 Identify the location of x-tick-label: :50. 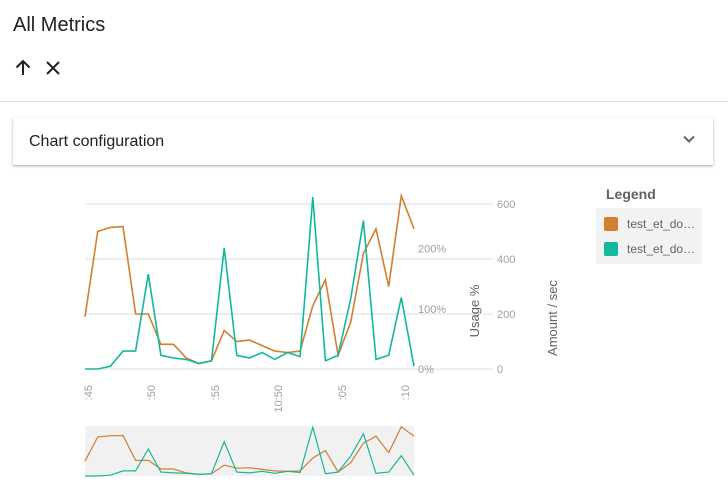
(152, 392).